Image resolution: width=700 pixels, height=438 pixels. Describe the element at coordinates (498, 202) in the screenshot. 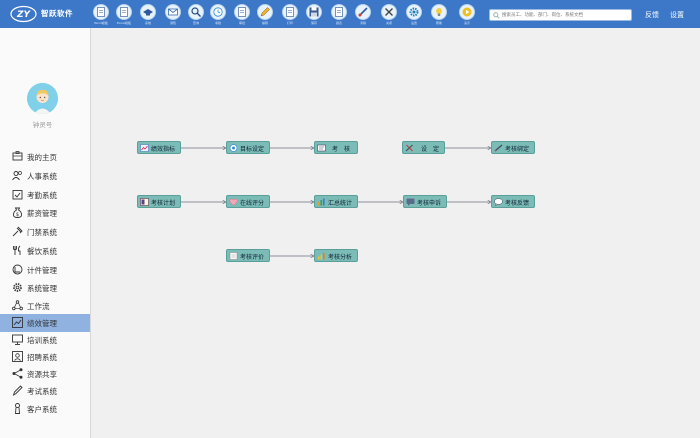

I see `speech-bubble-icon` at that location.